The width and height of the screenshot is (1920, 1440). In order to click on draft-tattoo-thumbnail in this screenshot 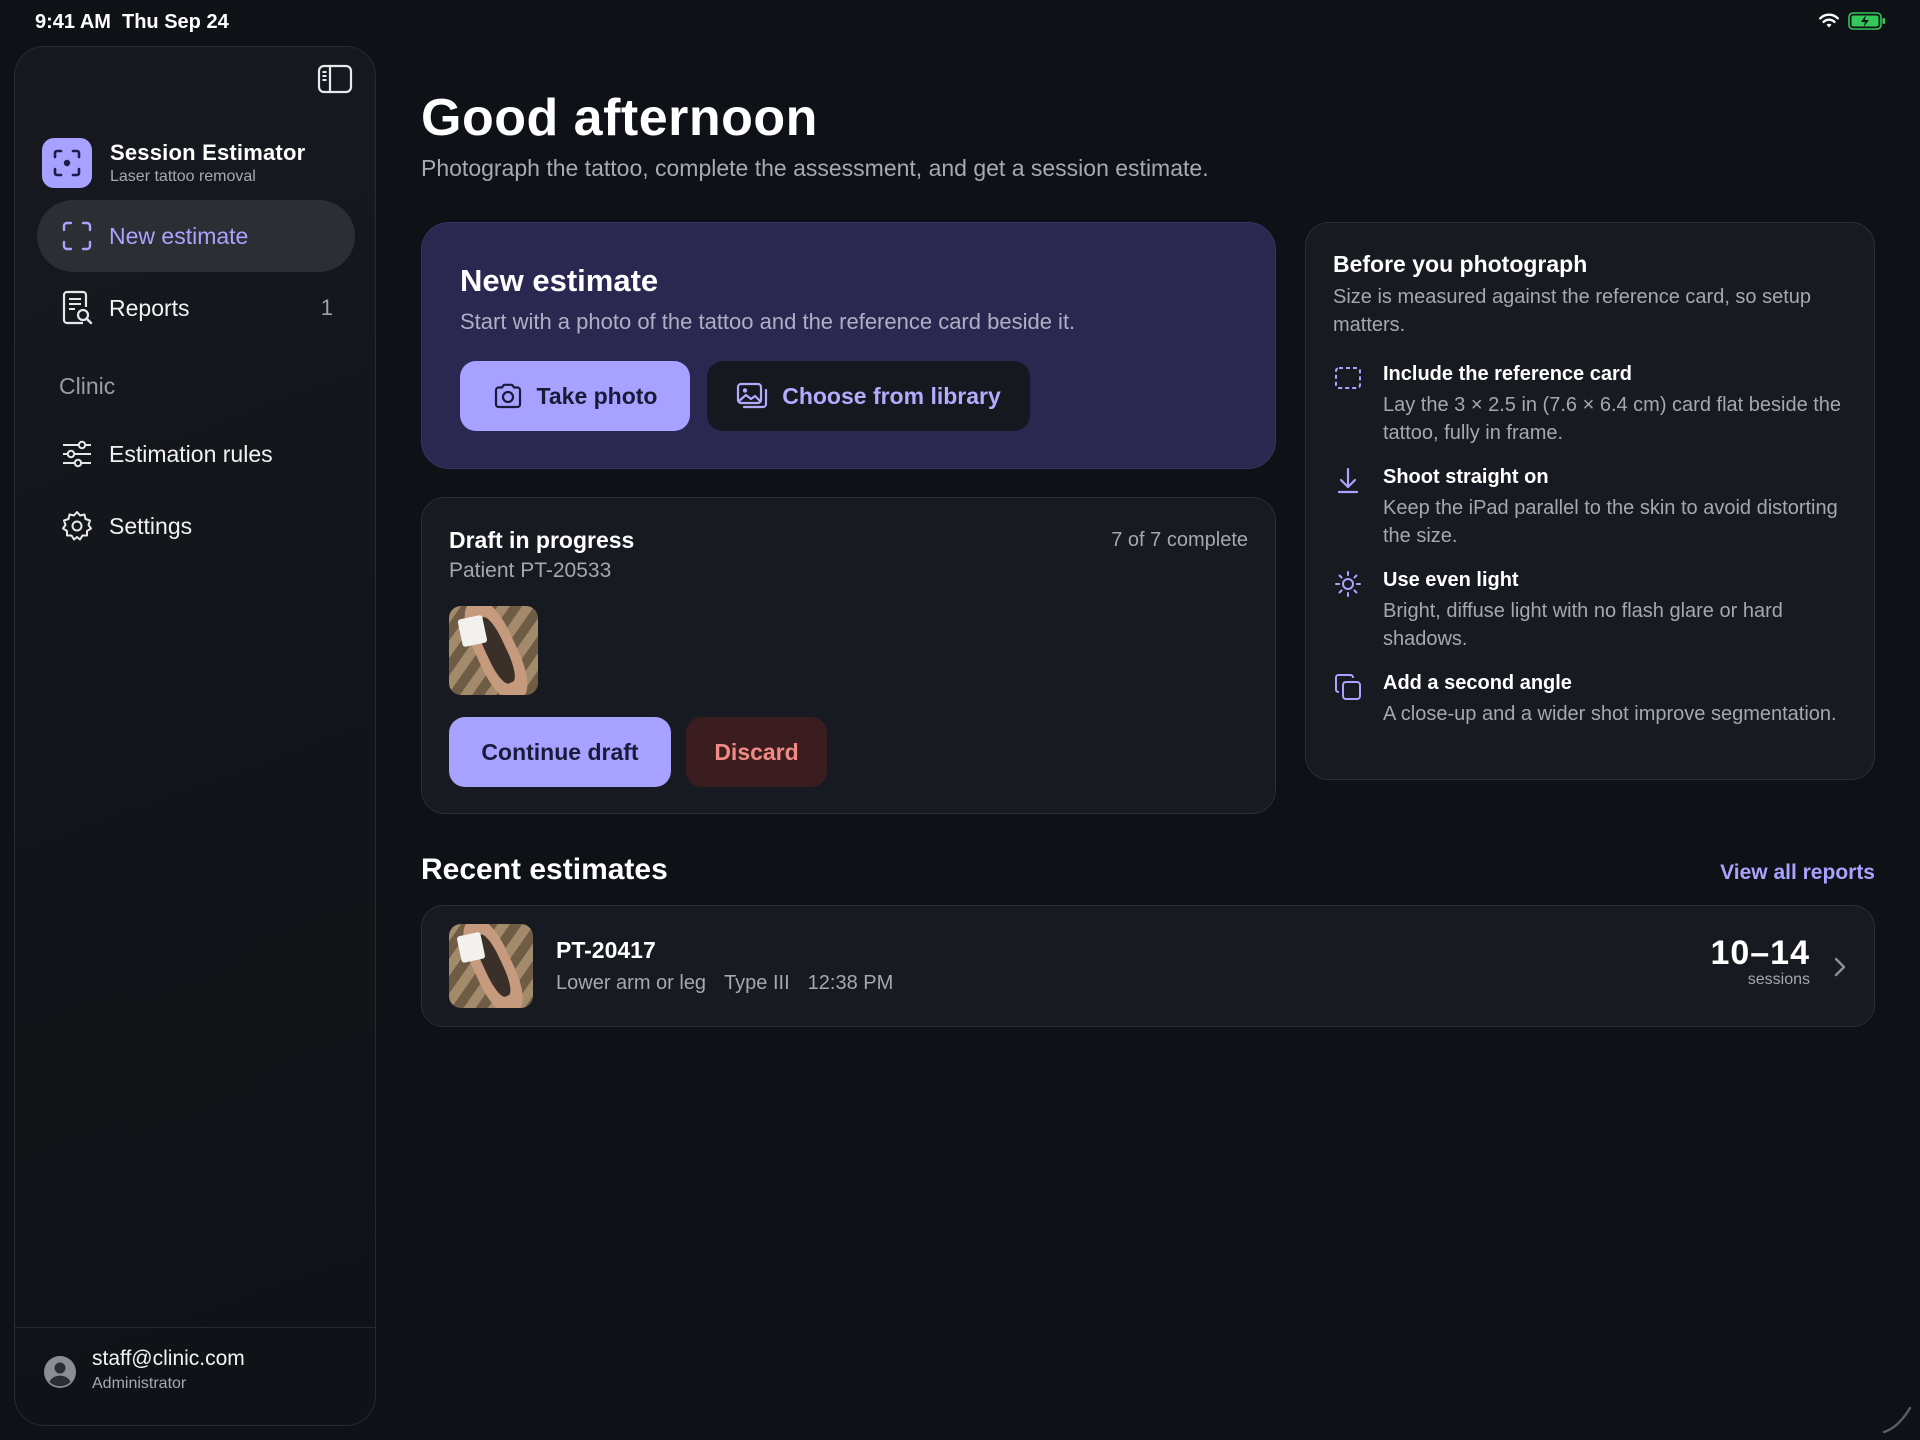, I will do `click(493, 650)`.